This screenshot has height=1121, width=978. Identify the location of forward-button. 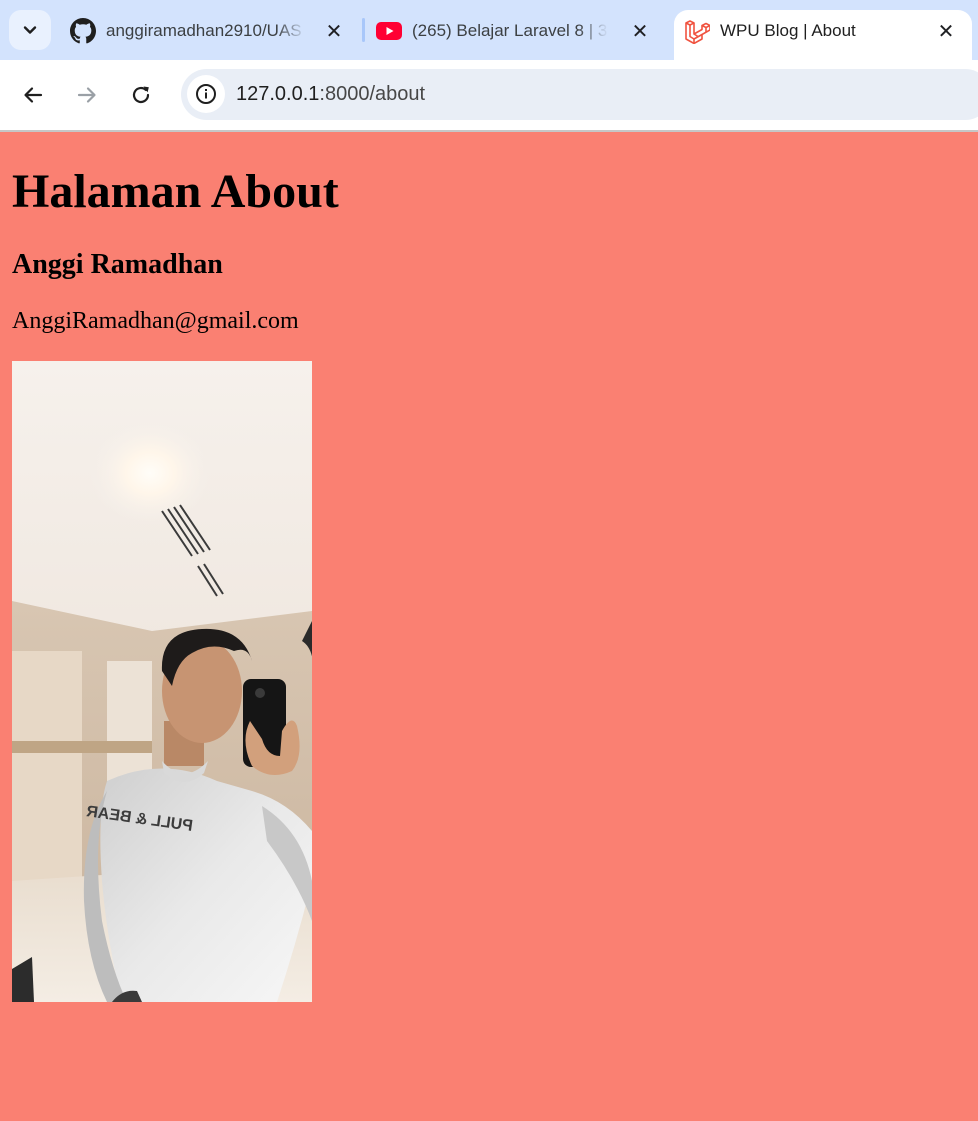
(87, 95).